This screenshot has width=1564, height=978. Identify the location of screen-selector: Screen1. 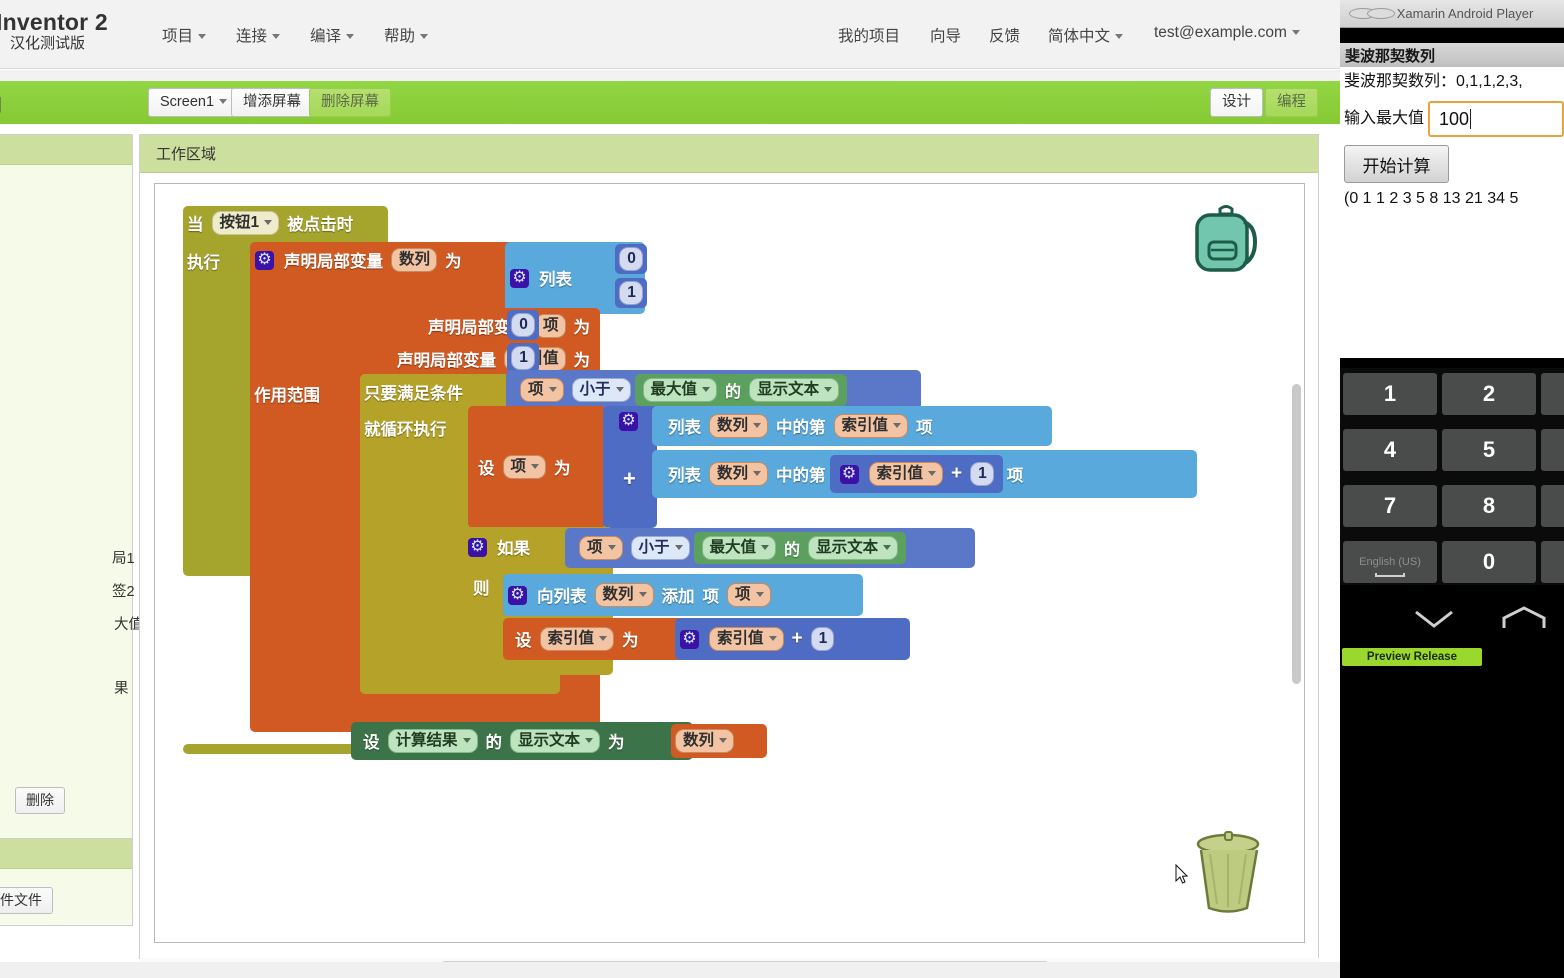
(194, 102).